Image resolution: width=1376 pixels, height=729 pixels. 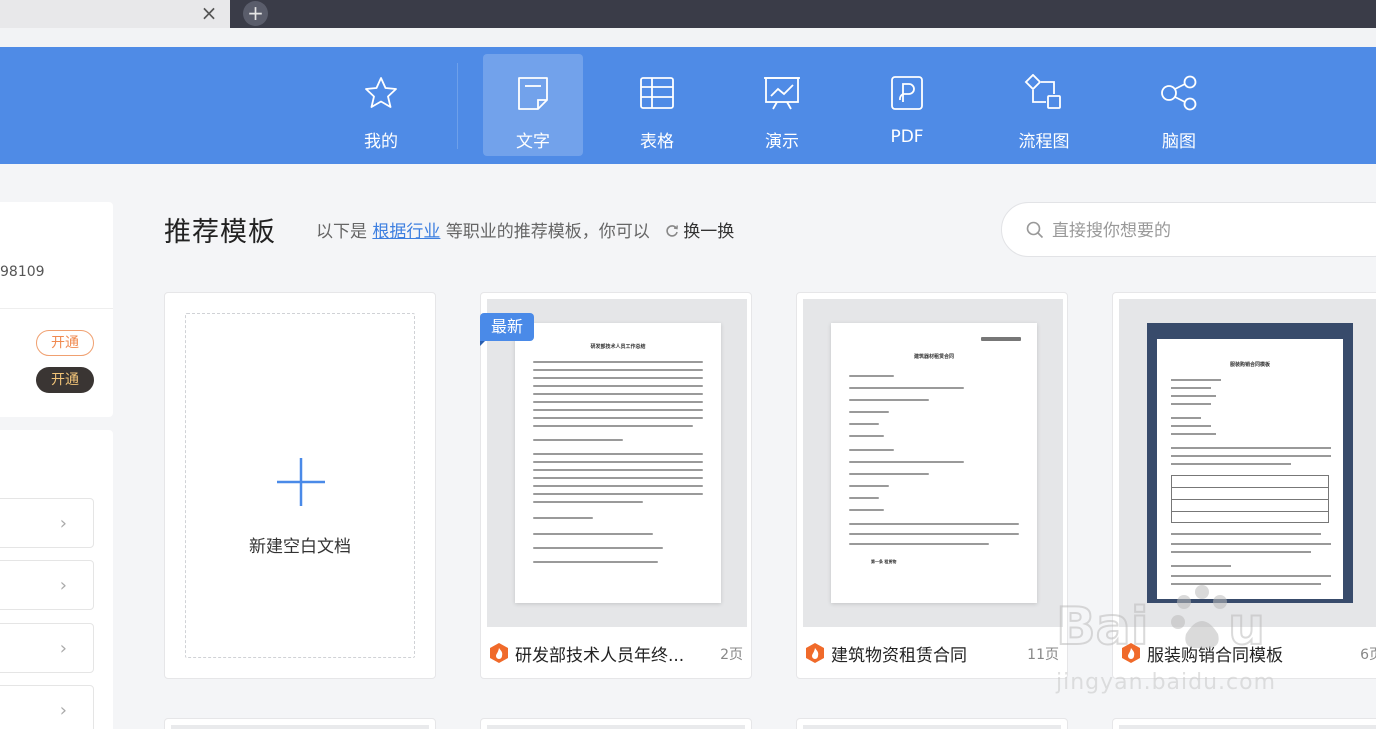 I want to click on flowchart-icon, so click(x=1042, y=91).